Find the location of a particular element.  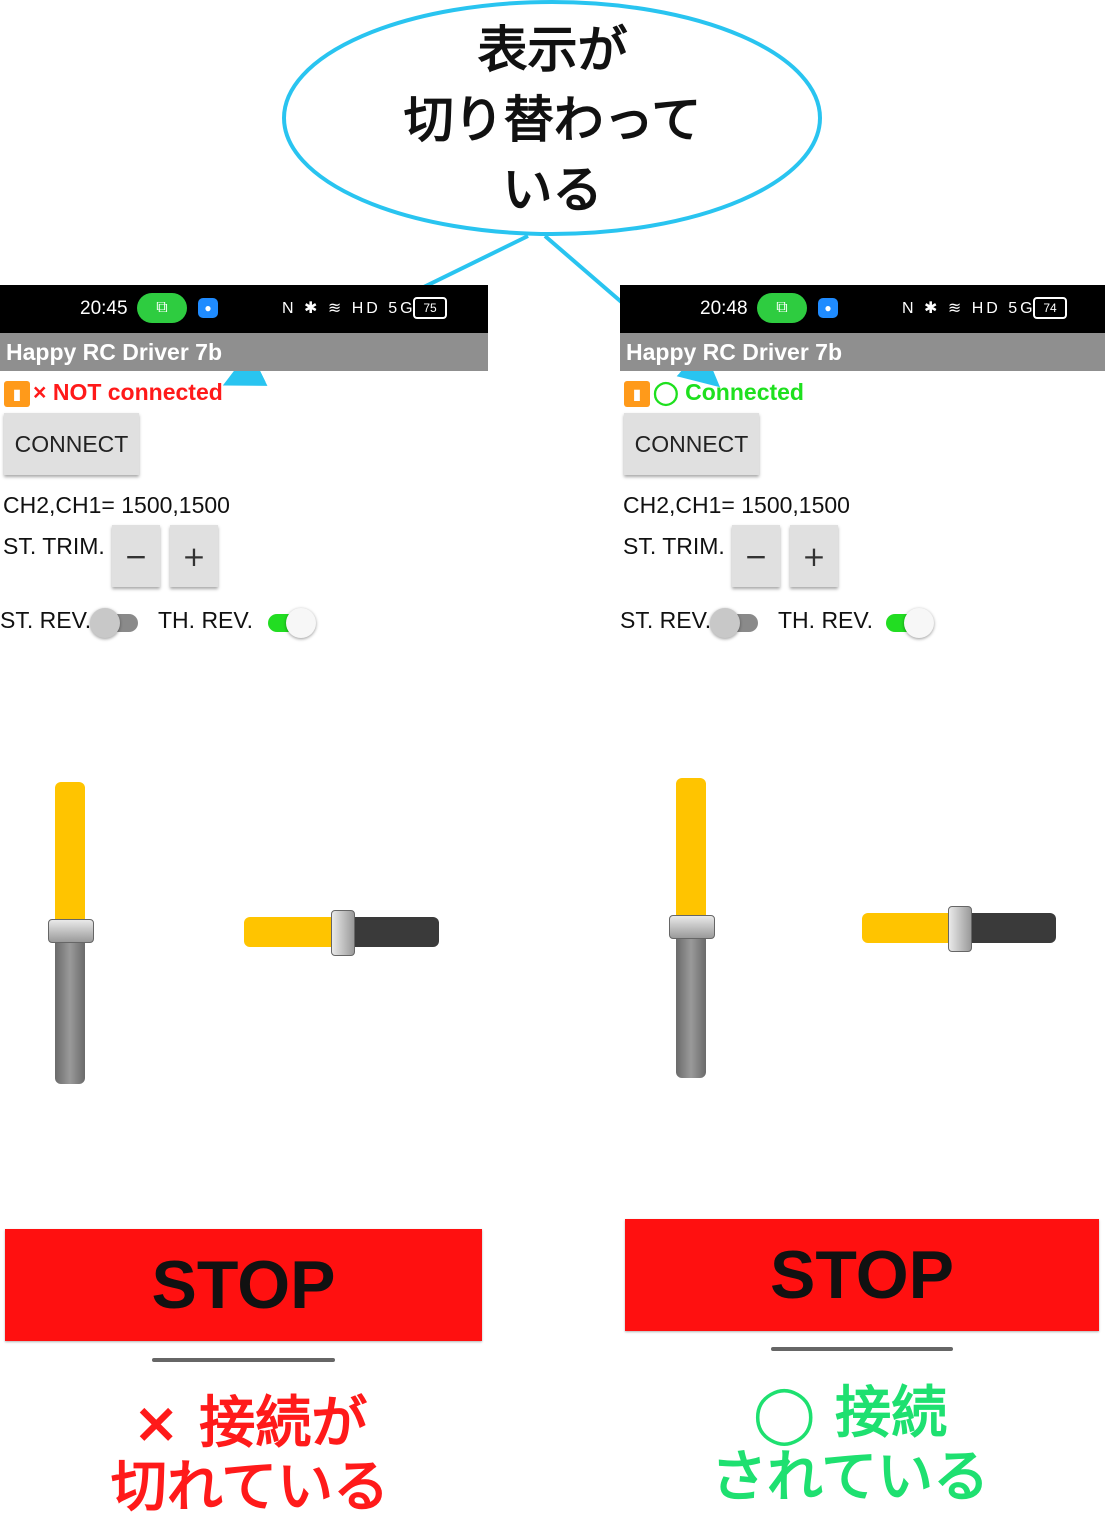

callout-line-2: 切り替わって is located at coordinates (552, 120).